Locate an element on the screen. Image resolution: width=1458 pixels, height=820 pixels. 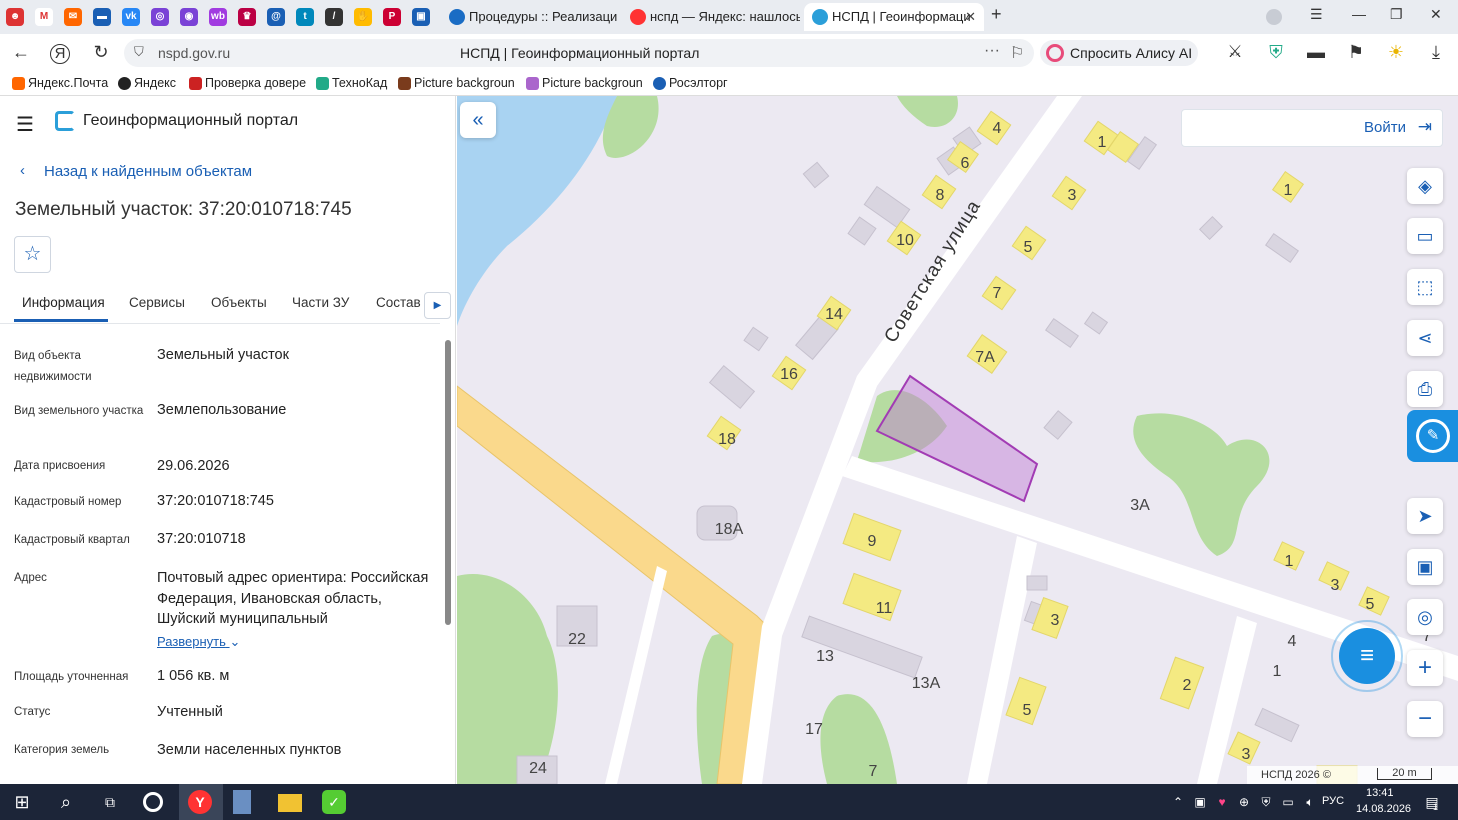
pinned-tab-icon: ▣ is located at coordinates (421, 17).